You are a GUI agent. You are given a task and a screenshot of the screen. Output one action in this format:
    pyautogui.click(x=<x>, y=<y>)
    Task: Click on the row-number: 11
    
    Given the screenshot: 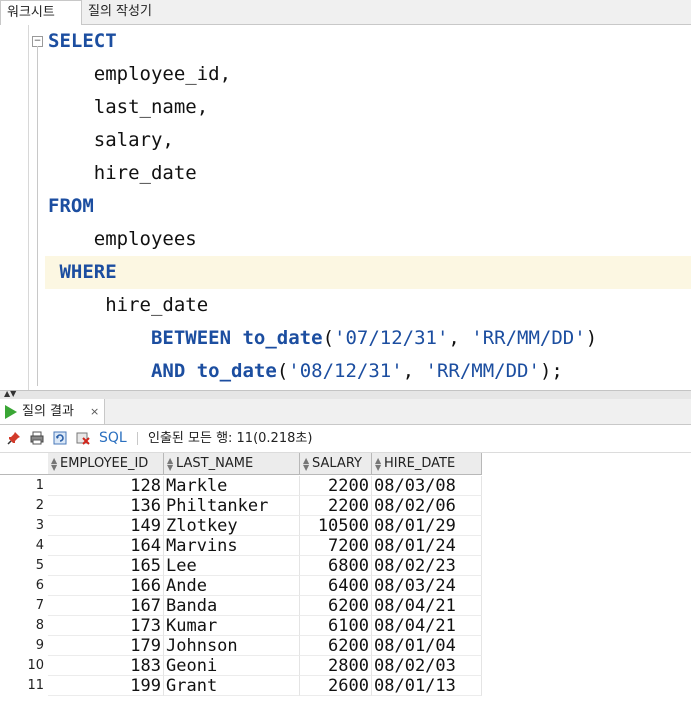 What is the action you would take?
    pyautogui.click(x=22, y=686)
    